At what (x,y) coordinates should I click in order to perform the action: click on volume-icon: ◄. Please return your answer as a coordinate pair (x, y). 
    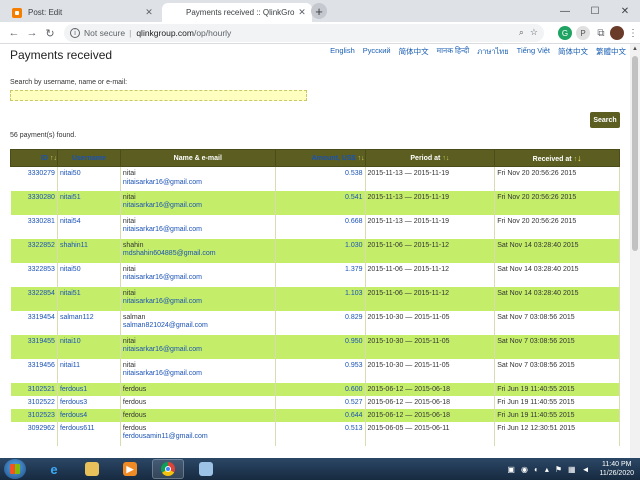
    Looking at the image, I should click on (586, 469).